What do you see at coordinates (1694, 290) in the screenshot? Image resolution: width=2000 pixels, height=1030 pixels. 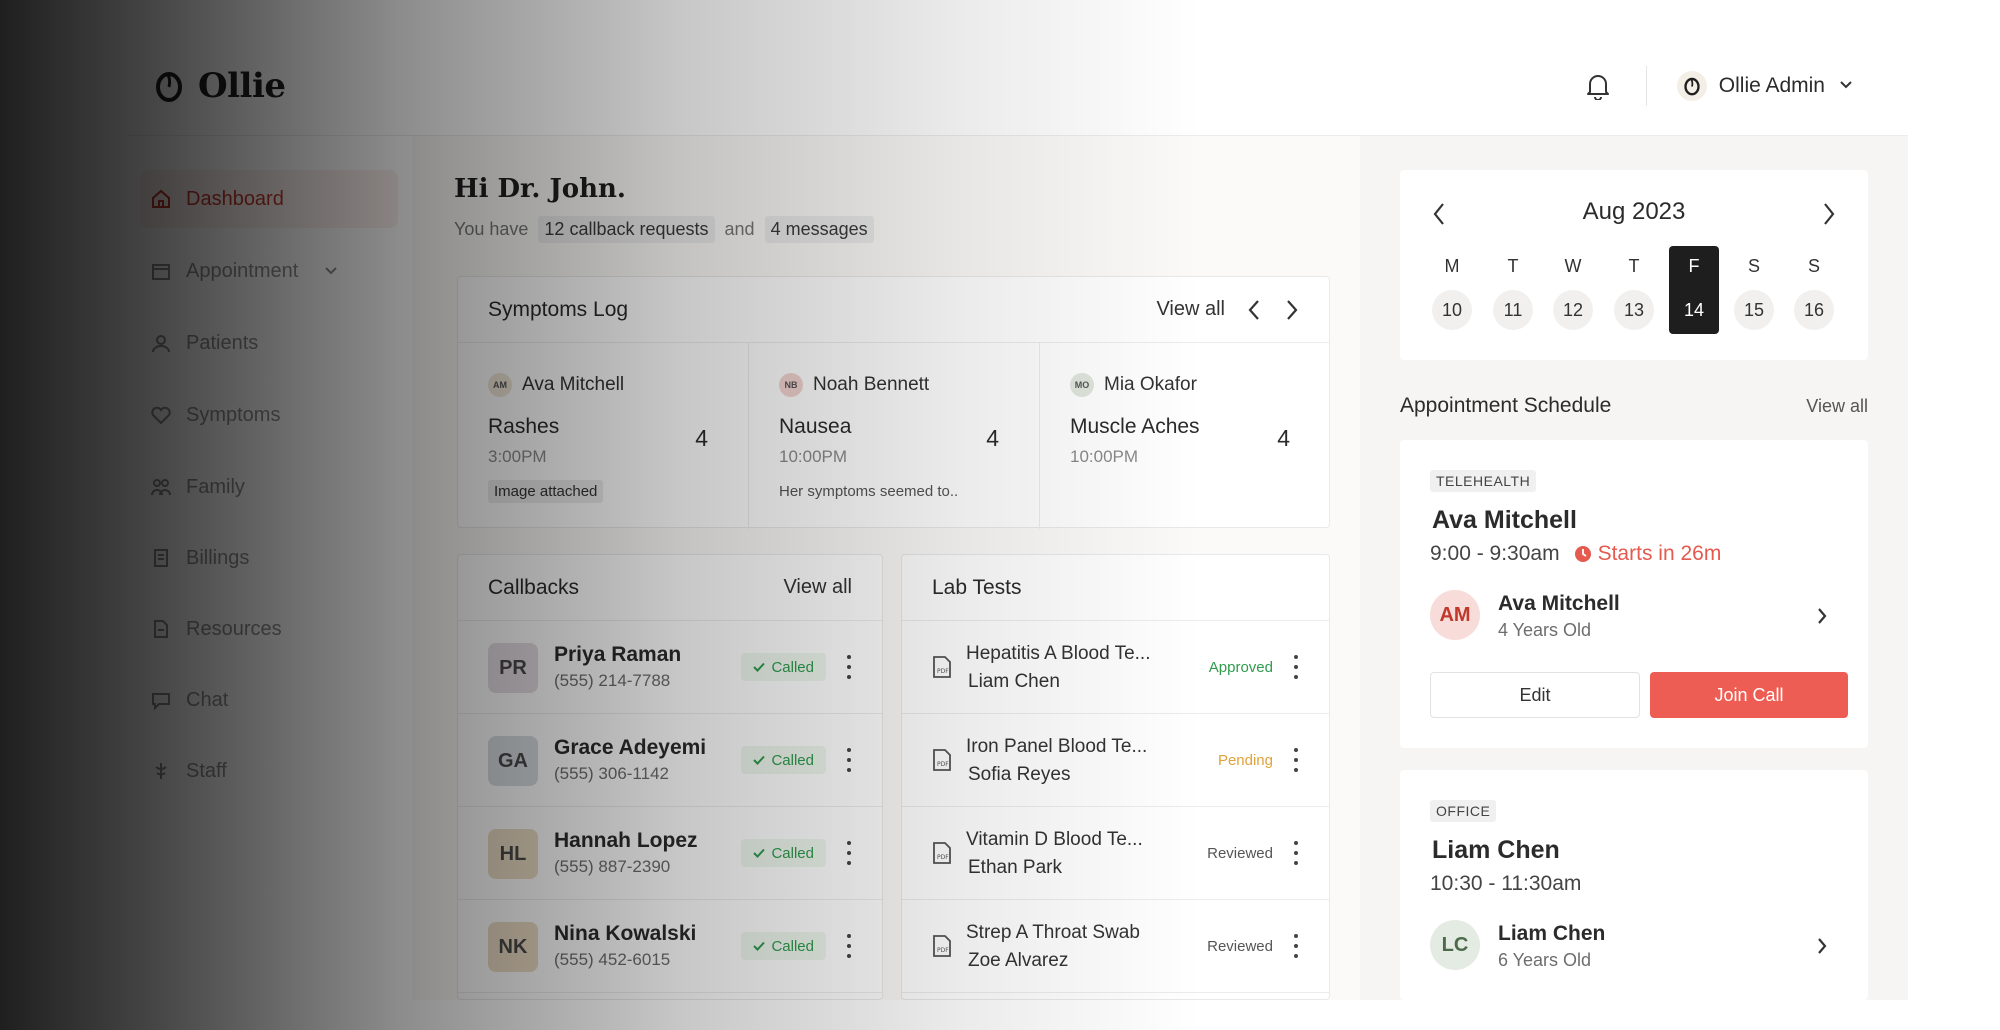 I see `calendar-day-selected: F 14` at bounding box center [1694, 290].